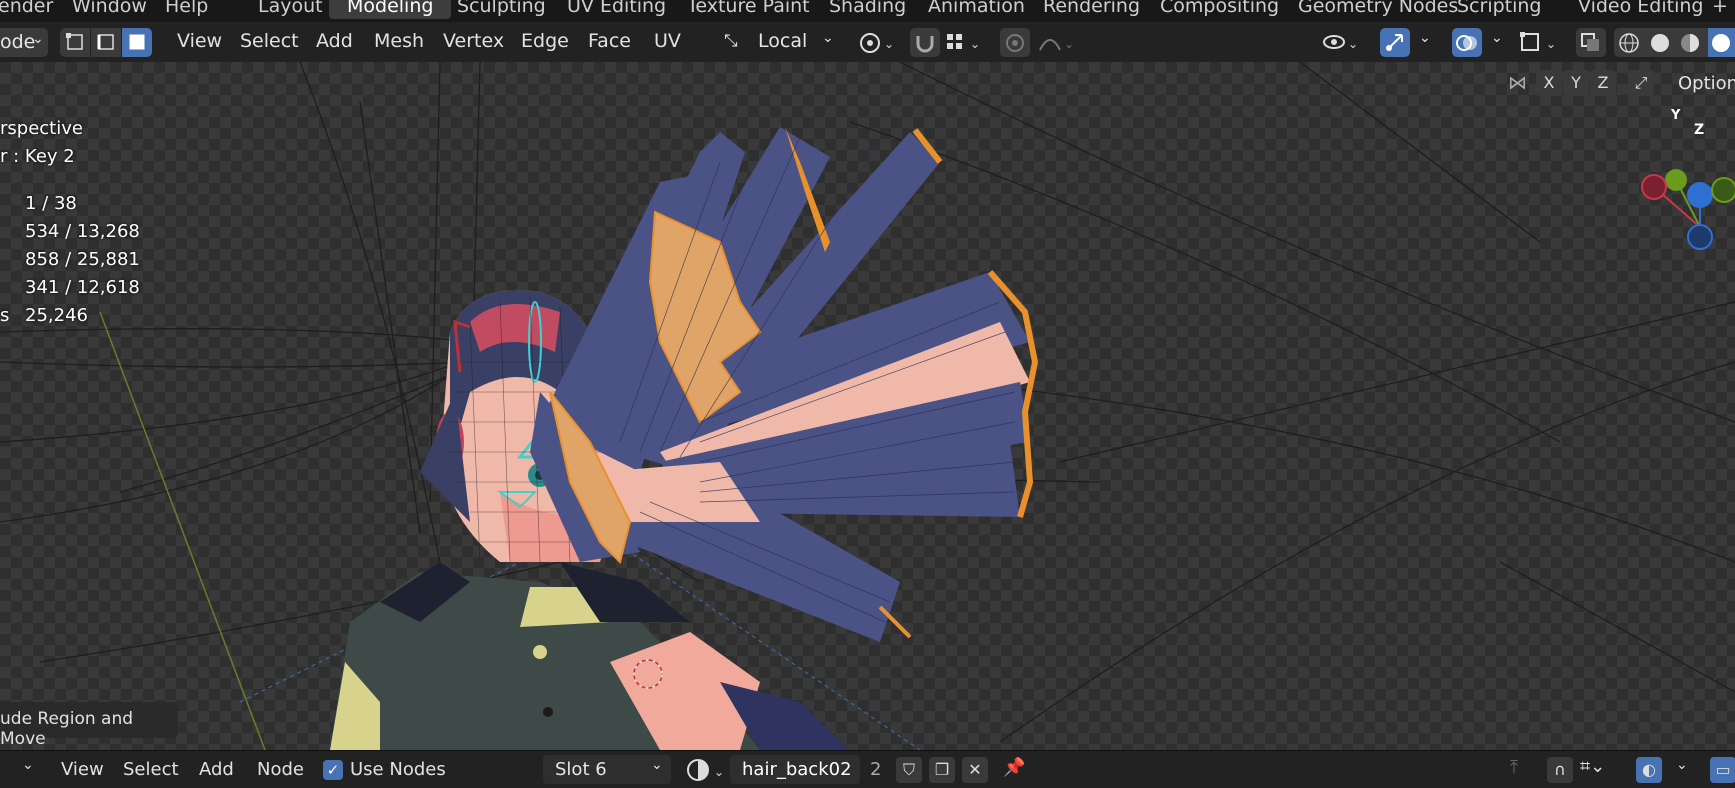 Image resolution: width=1735 pixels, height=788 pixels. What do you see at coordinates (748, 9) in the screenshot?
I see `tab-texture-paint: Texture Paint` at bounding box center [748, 9].